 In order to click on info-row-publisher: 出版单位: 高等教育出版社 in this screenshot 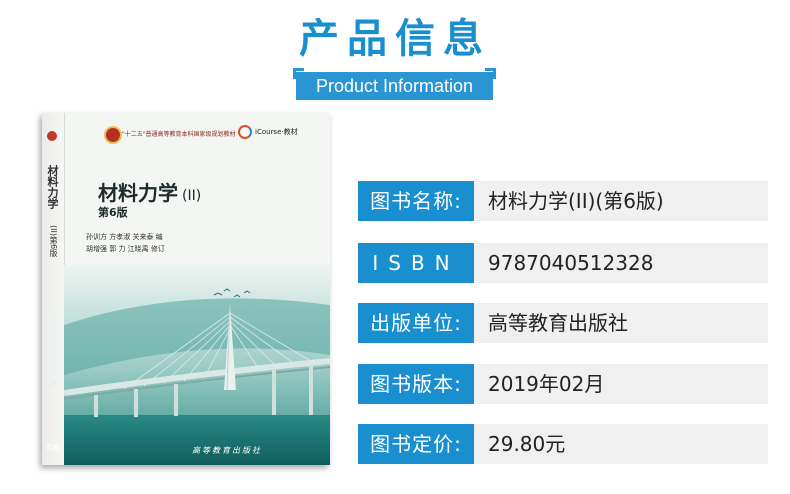, I will do `click(563, 323)`.